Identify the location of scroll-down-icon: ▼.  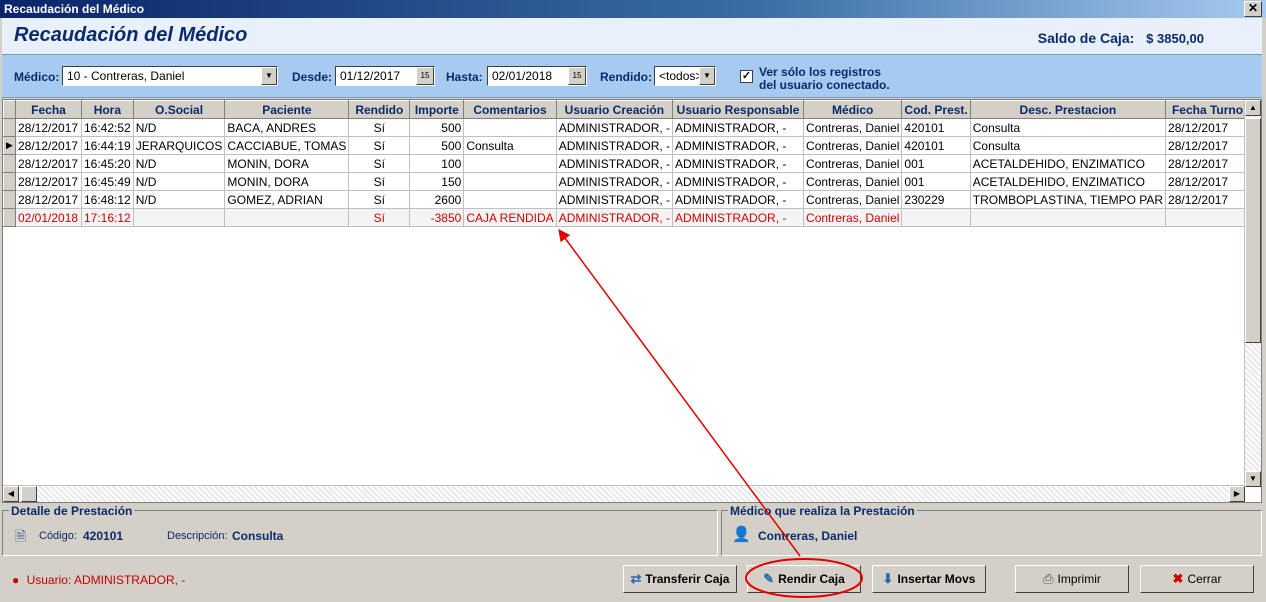
(1253, 479).